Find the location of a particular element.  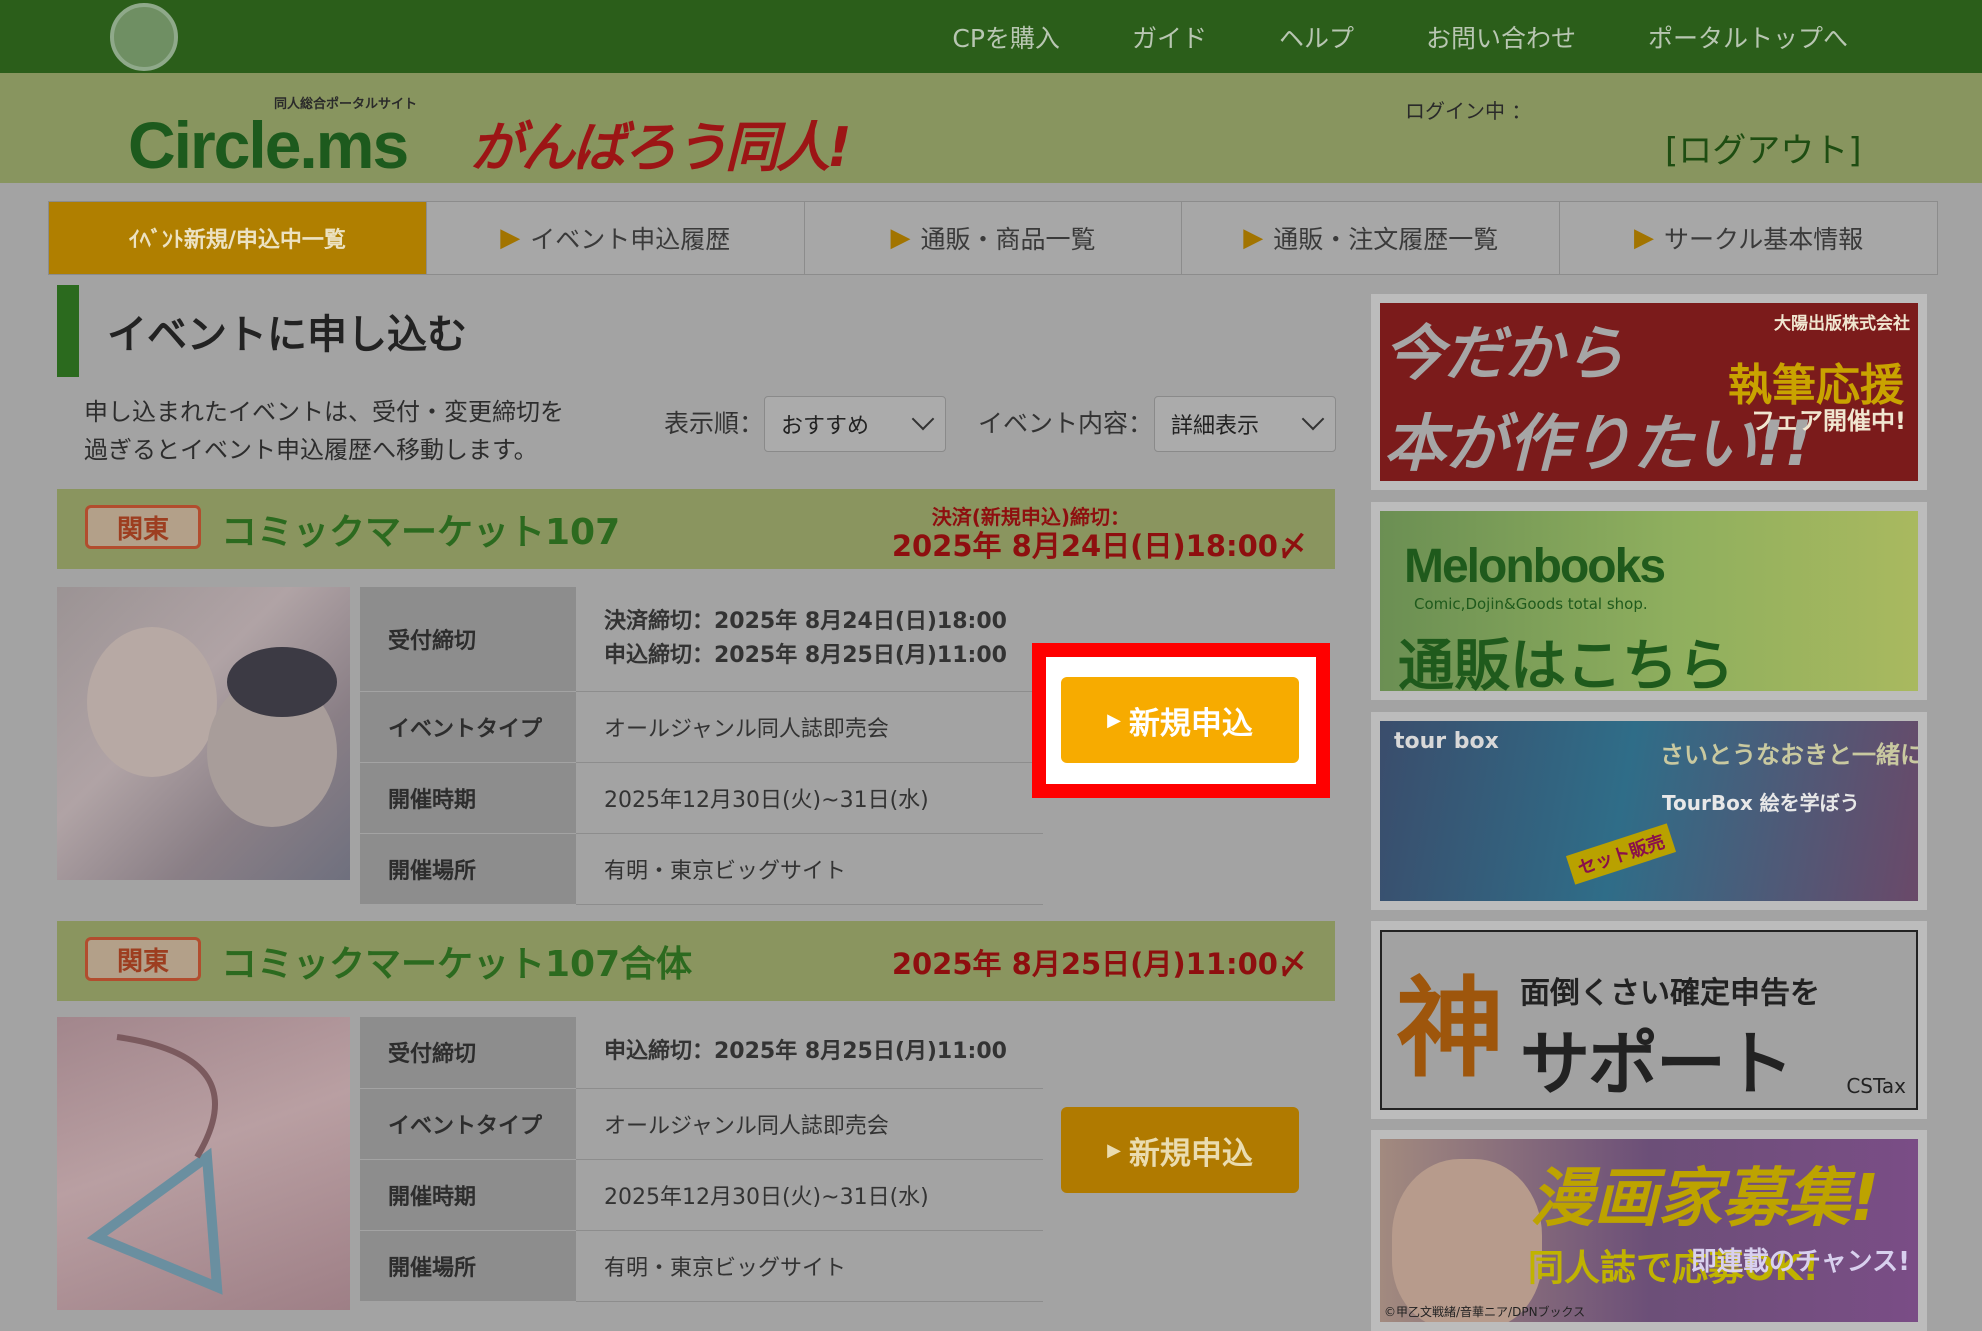

ad-text: サポート is located at coordinates (1657, 1064).